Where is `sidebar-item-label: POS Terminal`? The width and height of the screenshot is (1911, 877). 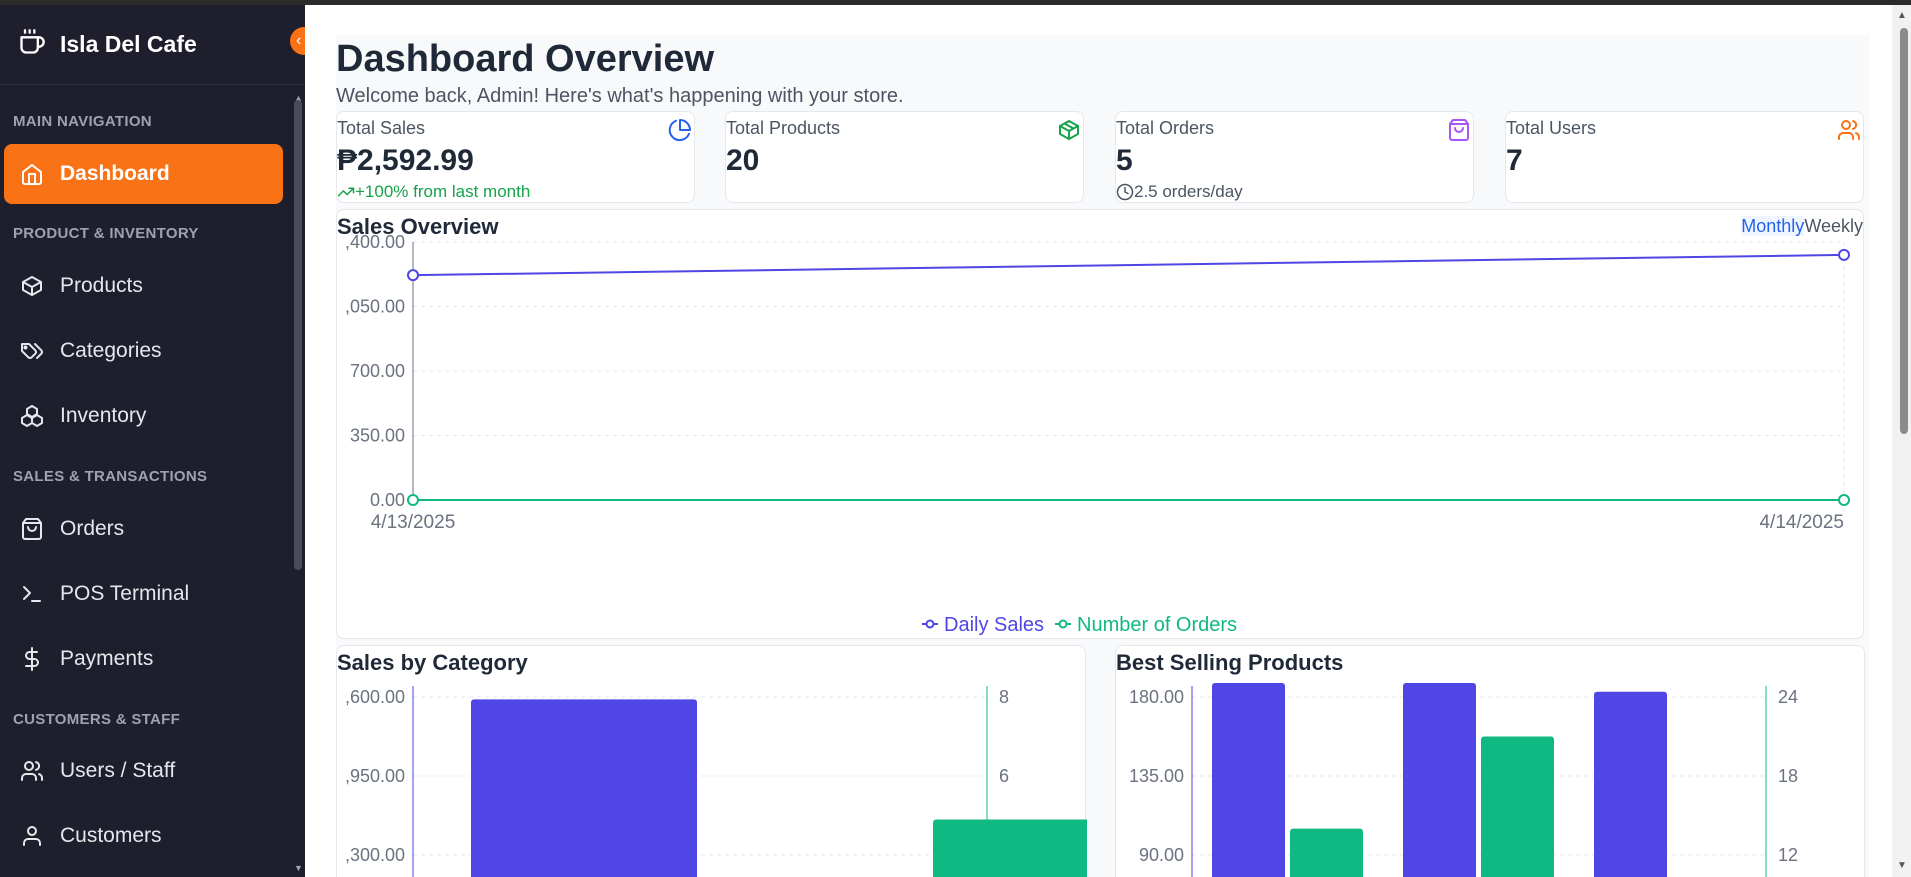
sidebar-item-label: POS Terminal is located at coordinates (125, 593).